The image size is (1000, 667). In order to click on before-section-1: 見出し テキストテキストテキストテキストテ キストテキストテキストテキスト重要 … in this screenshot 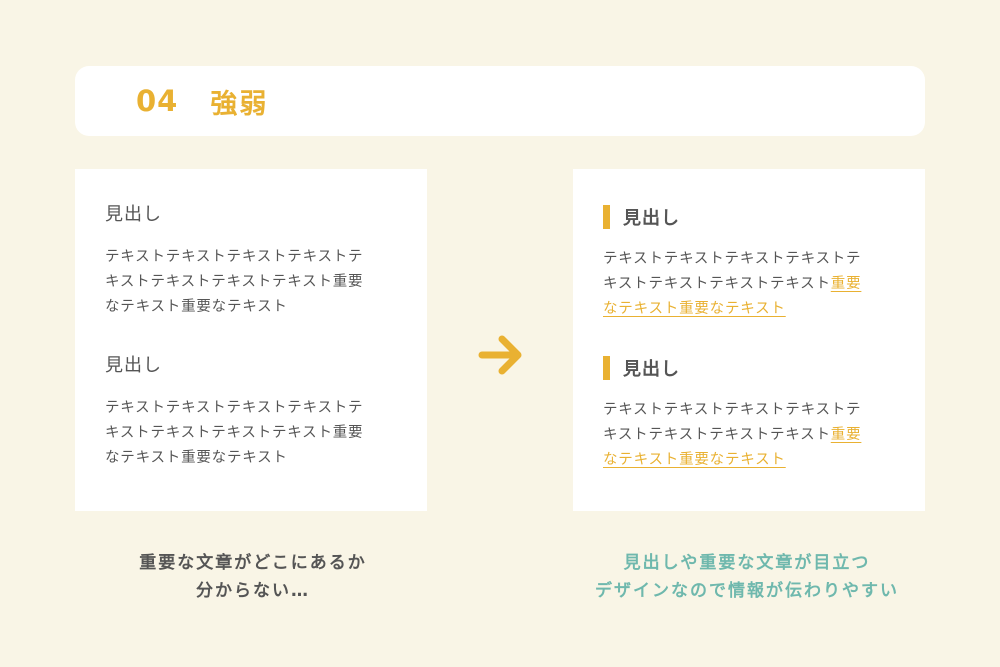, I will do `click(266, 261)`.